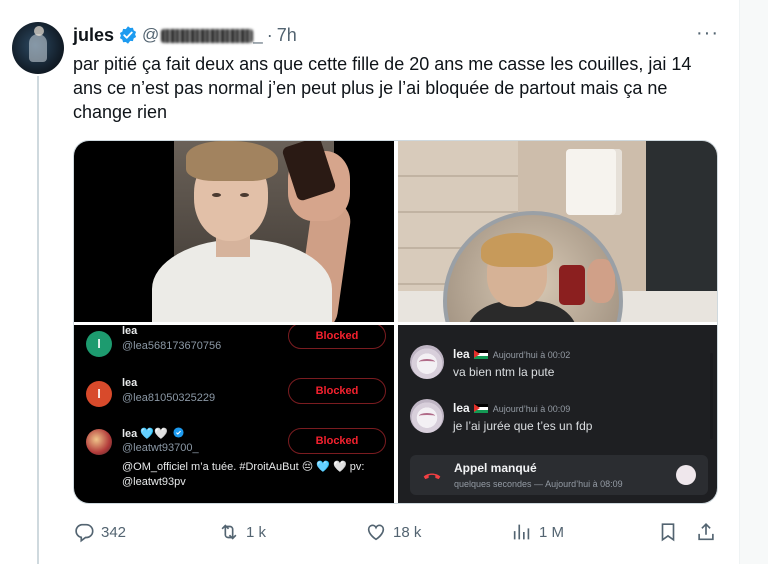 This screenshot has width=768, height=564. Describe the element at coordinates (601, 281) in the screenshot. I see `photo-hand` at that location.